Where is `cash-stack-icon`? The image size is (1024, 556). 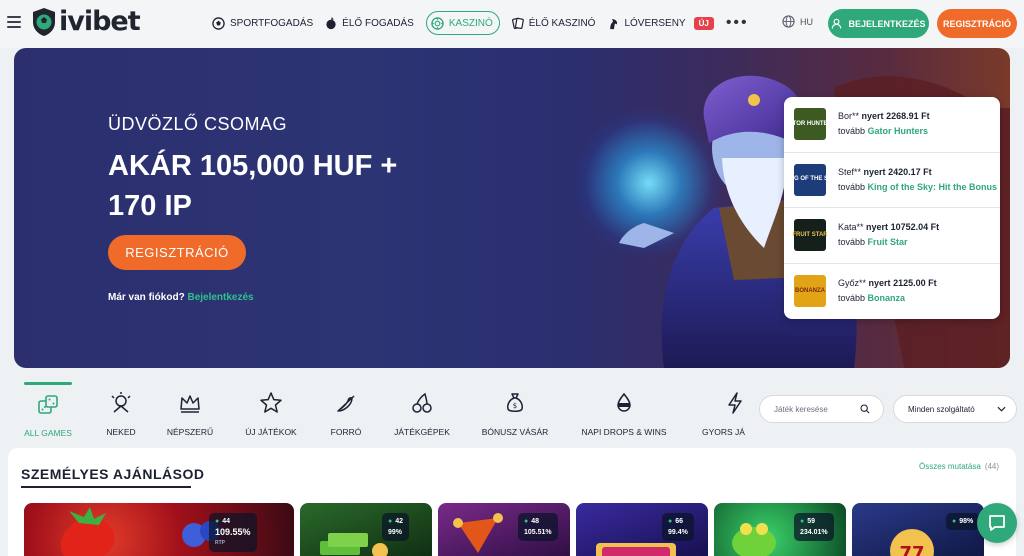
cash-stack-icon is located at coordinates (354, 544).